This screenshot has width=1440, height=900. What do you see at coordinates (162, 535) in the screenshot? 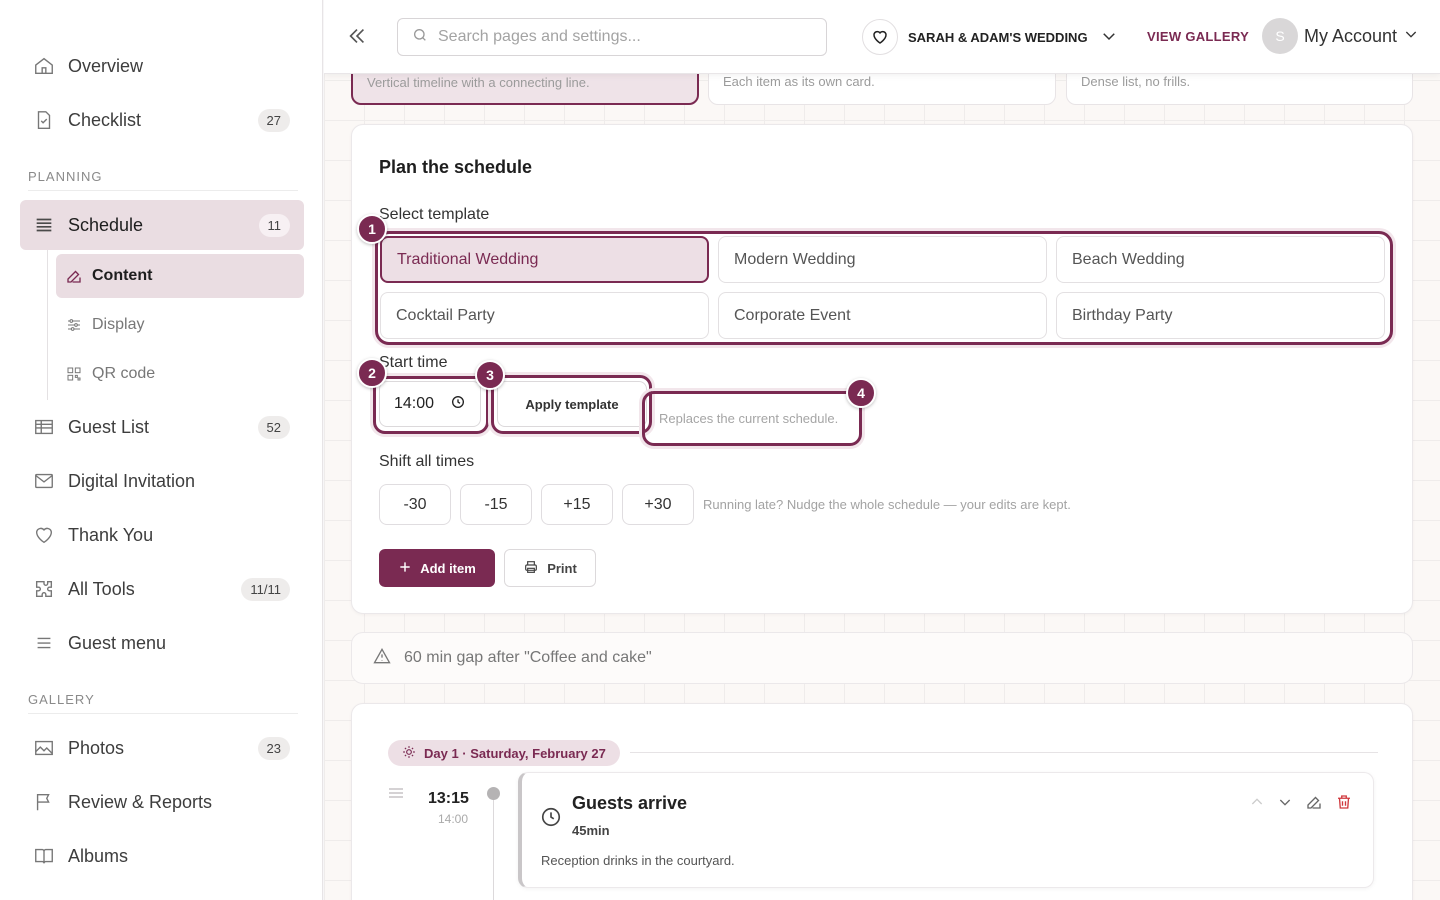
I see `sidebar-item-thank-you: Thank You` at bounding box center [162, 535].